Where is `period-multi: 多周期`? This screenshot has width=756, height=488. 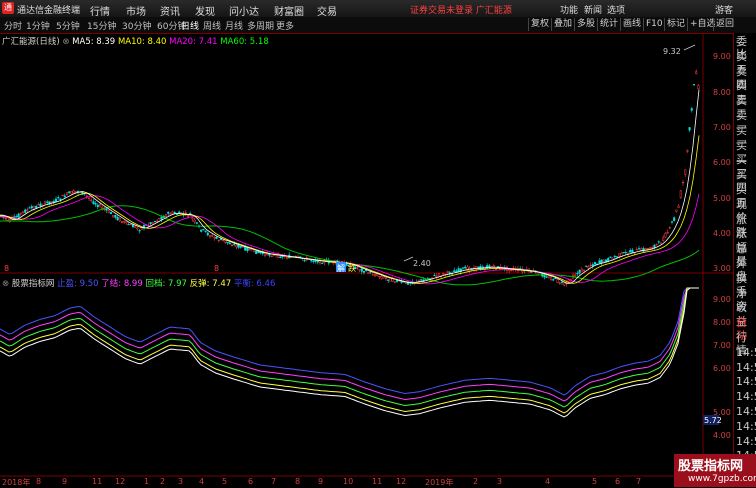
period-multi: 多周期 is located at coordinates (260, 25).